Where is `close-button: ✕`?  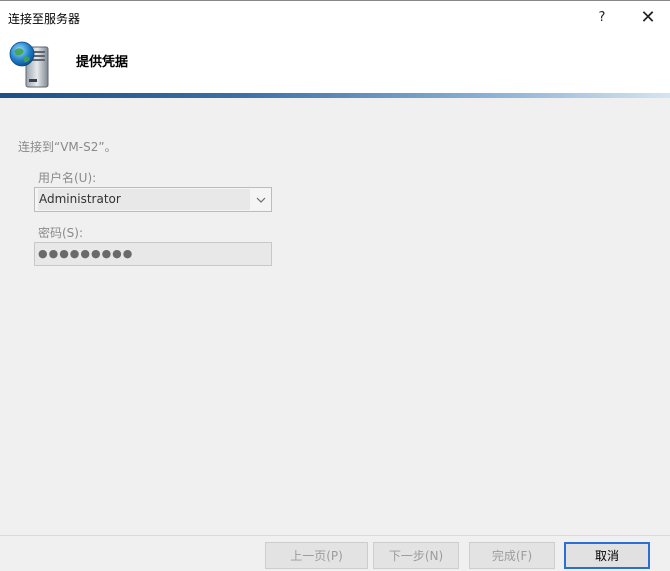 close-button: ✕ is located at coordinates (648, 17).